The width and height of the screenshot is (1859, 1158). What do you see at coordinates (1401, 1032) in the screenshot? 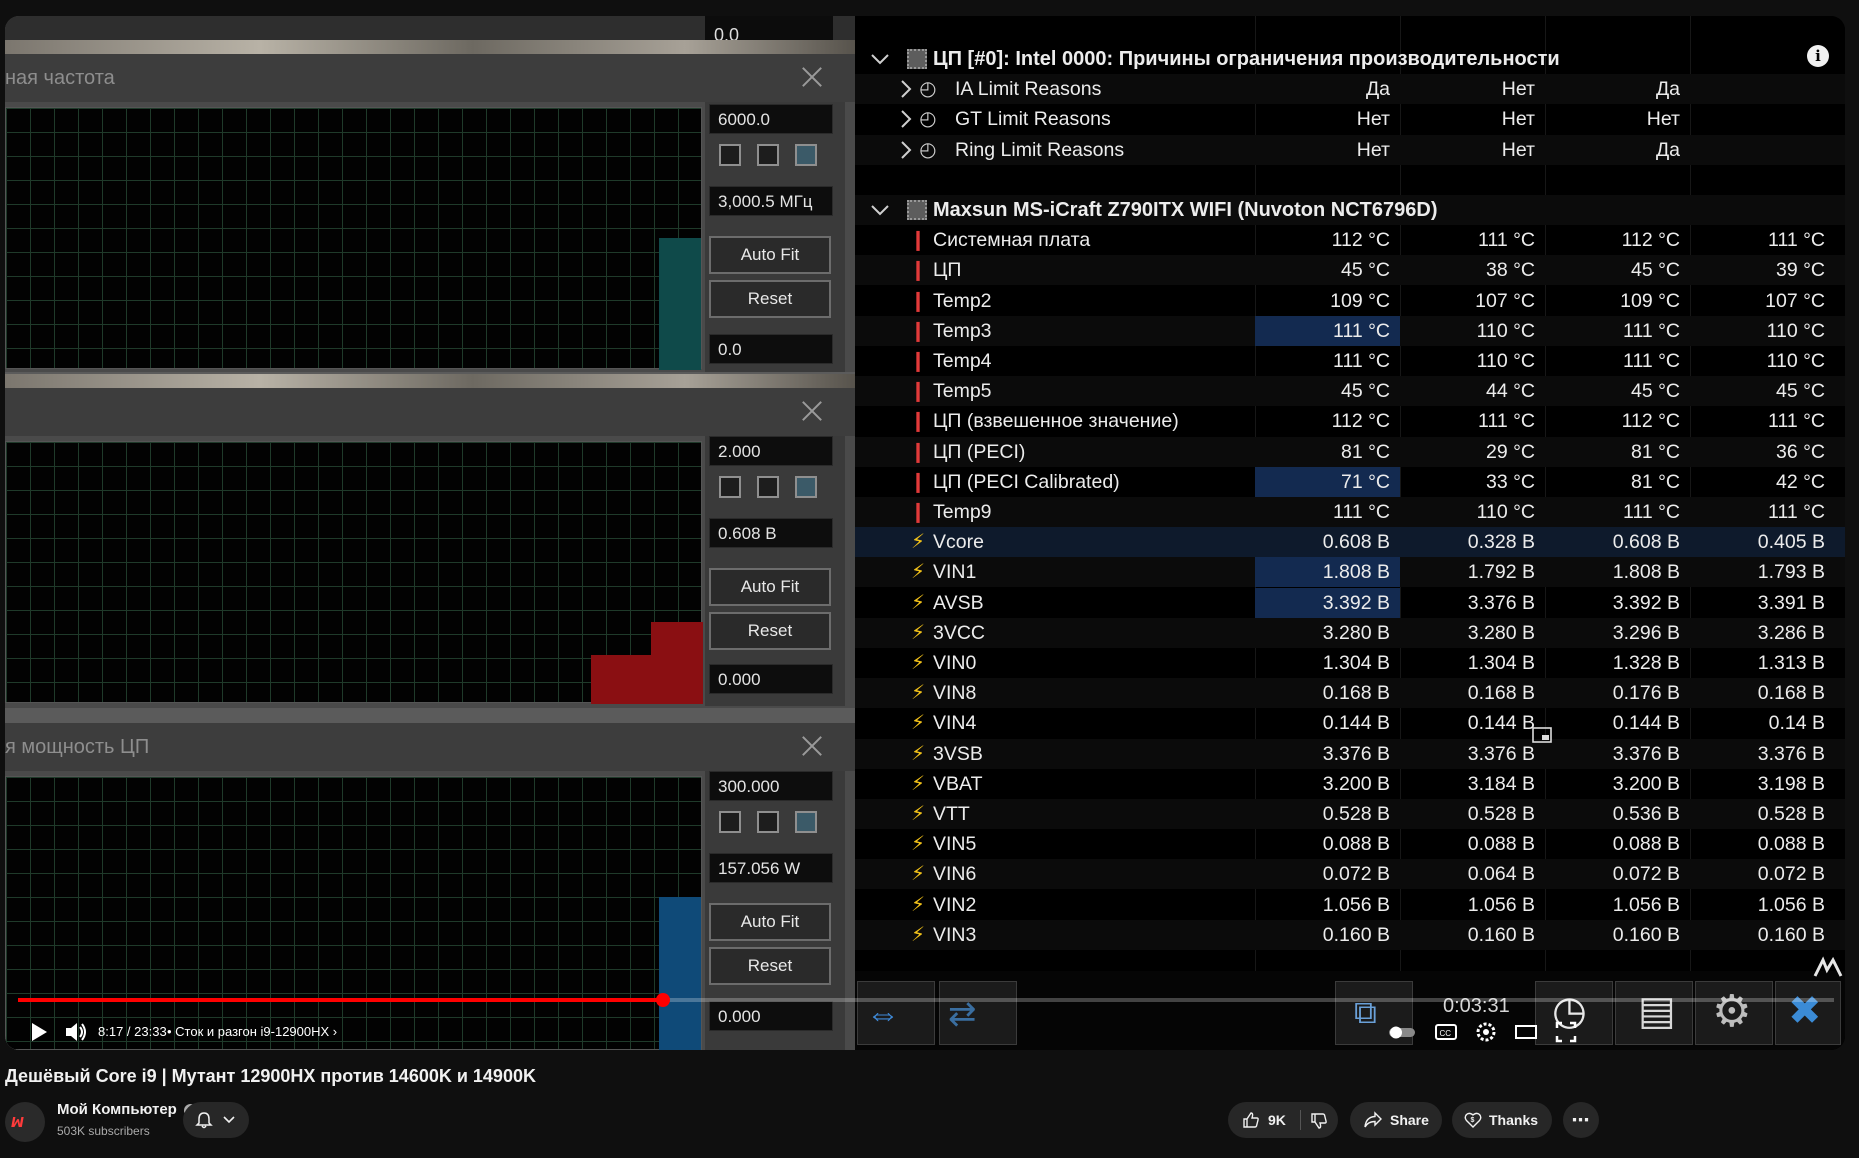
I see `autoplay-toggle` at bounding box center [1401, 1032].